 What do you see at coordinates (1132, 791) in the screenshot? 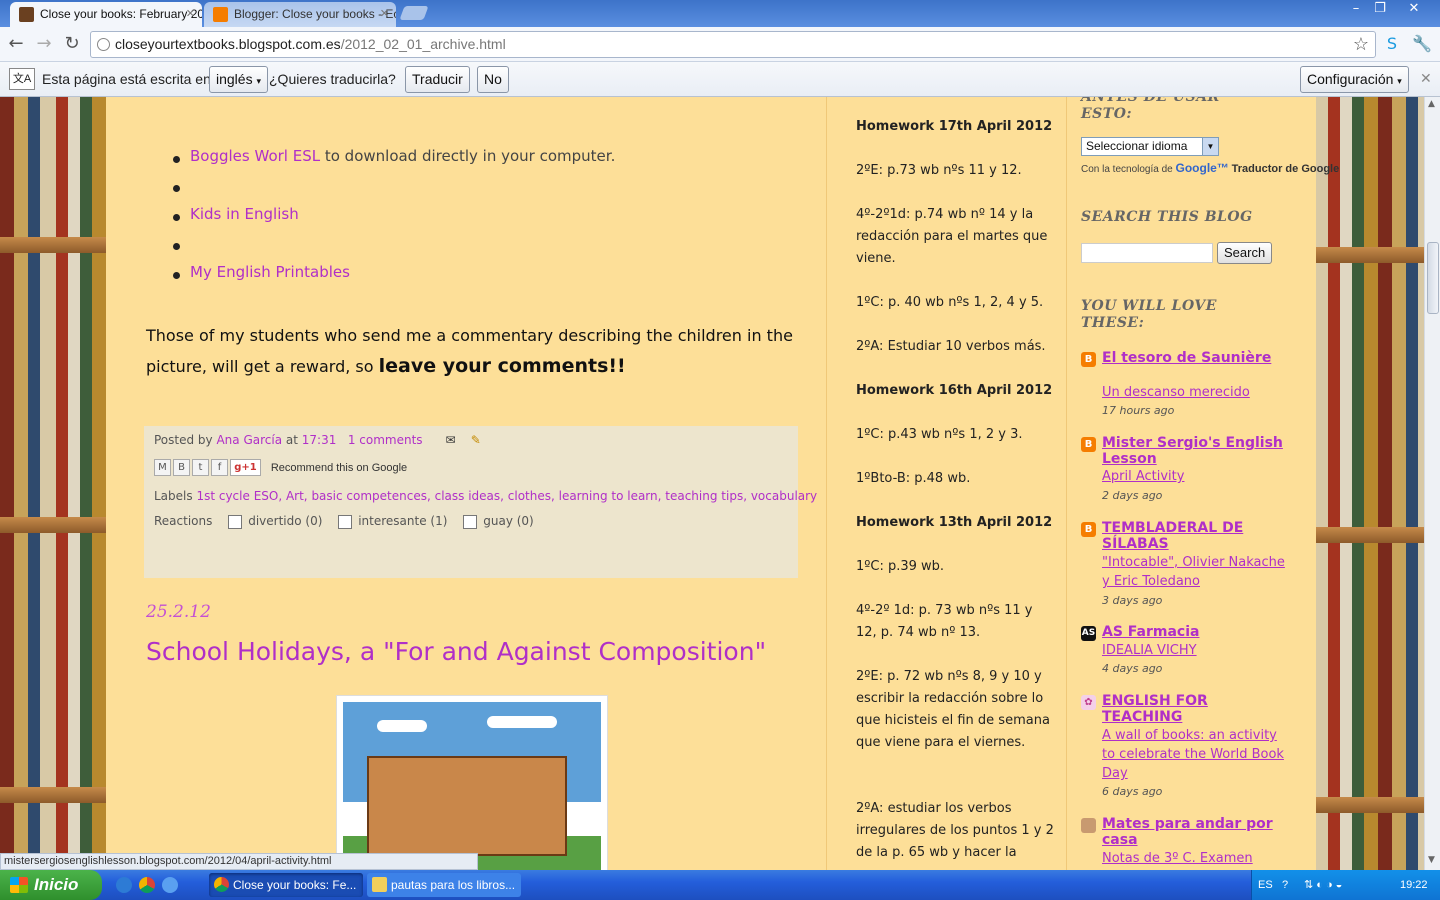
I see `blog-post-age: 6 days ago` at bounding box center [1132, 791].